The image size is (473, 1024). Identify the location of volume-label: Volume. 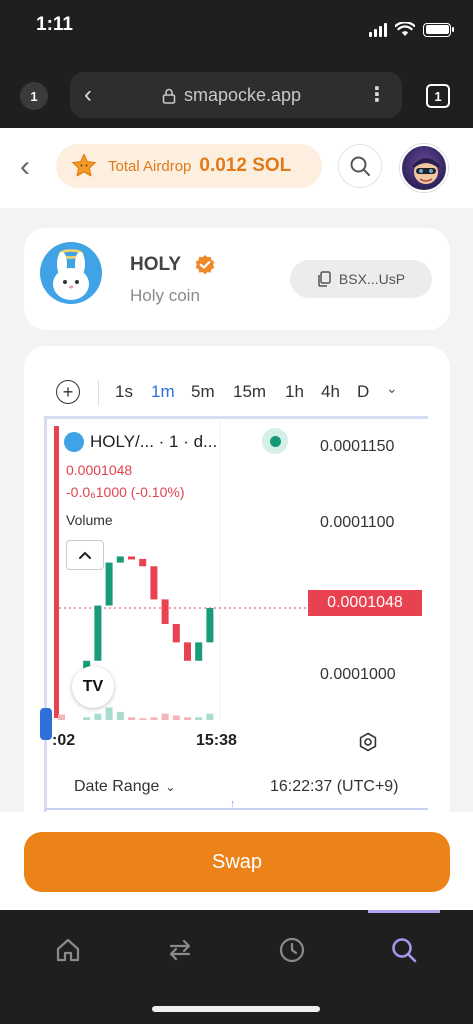
(89, 520).